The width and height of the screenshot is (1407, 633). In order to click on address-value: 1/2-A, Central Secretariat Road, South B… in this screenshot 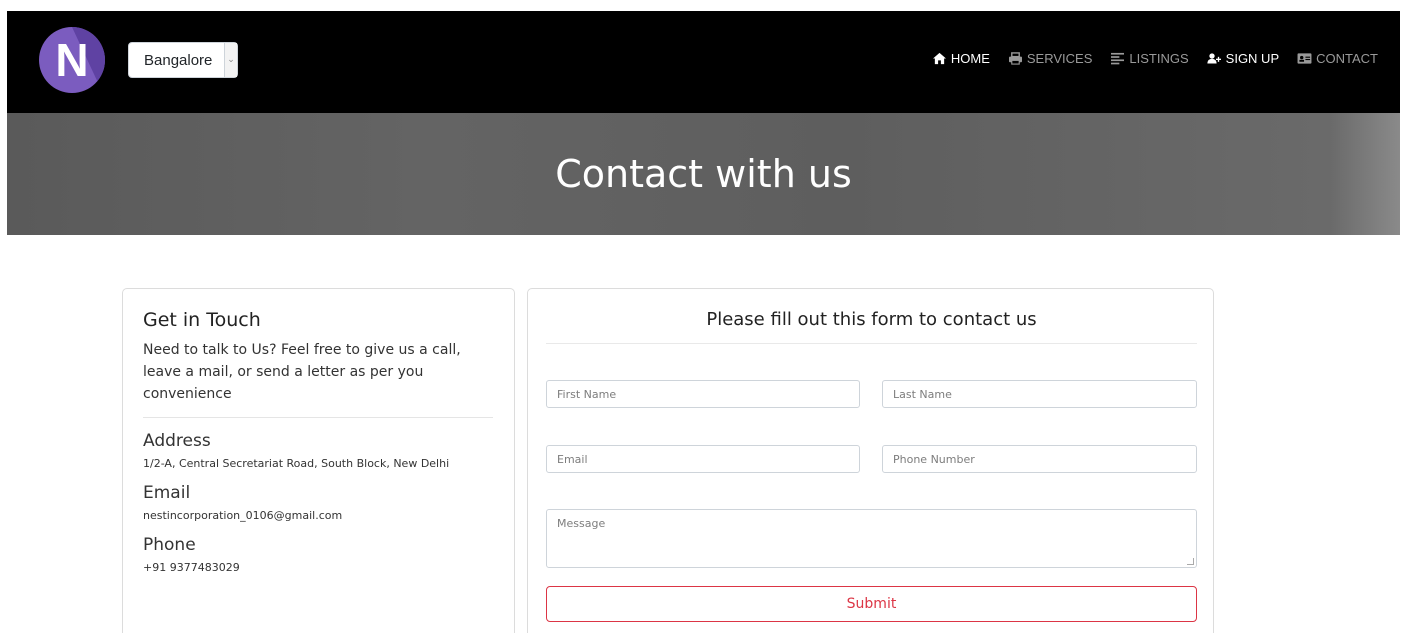, I will do `click(296, 463)`.